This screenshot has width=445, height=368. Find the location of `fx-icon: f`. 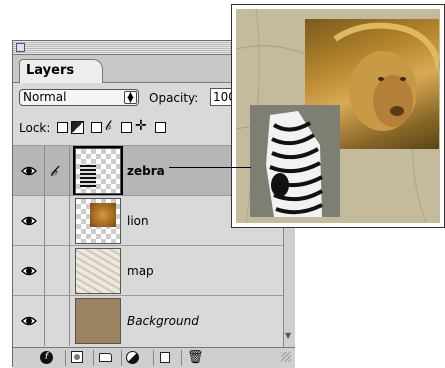

fx-icon: f is located at coordinates (46, 357).